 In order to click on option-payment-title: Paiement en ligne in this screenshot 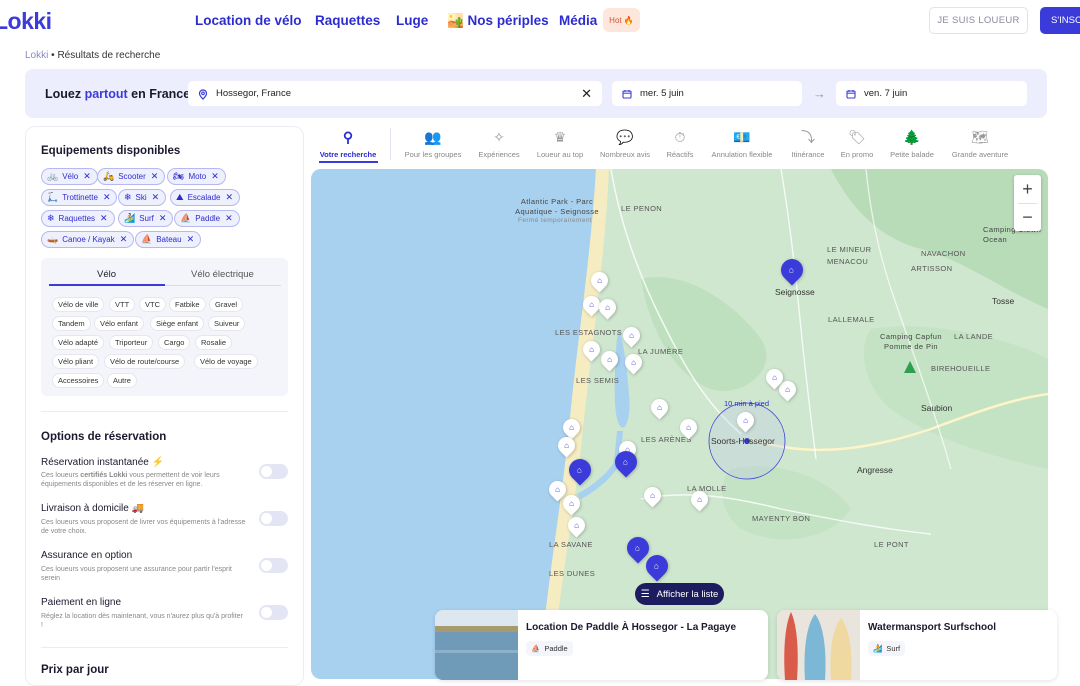, I will do `click(81, 602)`.